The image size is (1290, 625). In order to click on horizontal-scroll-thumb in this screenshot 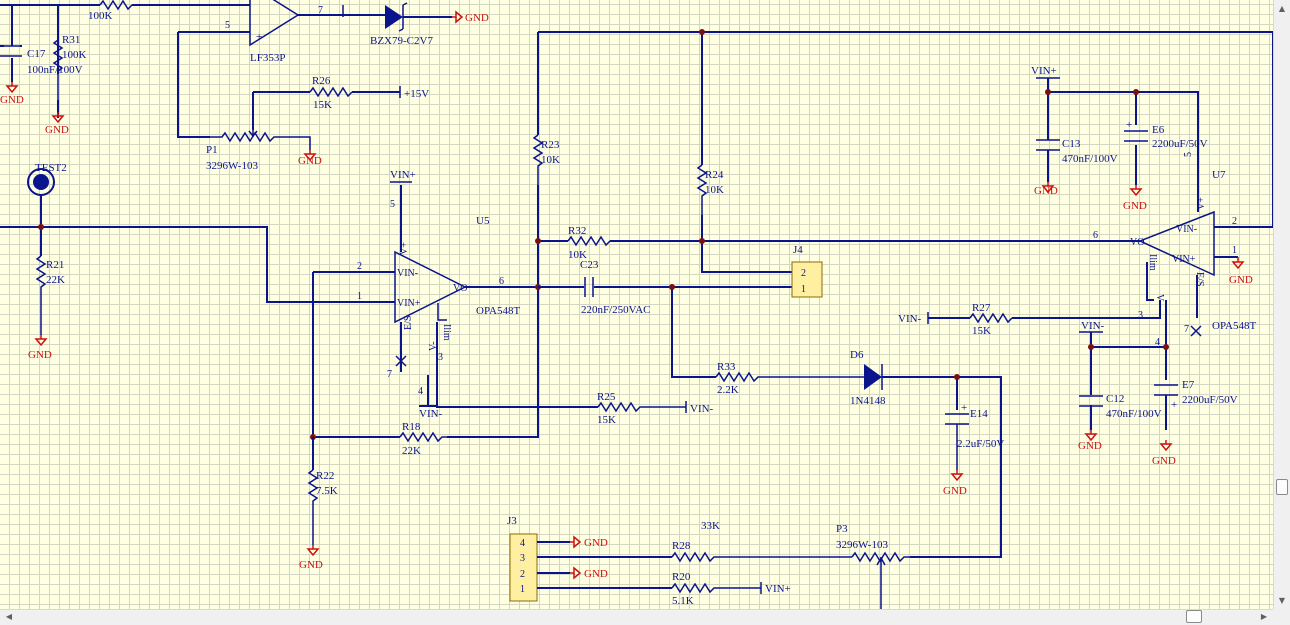, I will do `click(1194, 616)`.